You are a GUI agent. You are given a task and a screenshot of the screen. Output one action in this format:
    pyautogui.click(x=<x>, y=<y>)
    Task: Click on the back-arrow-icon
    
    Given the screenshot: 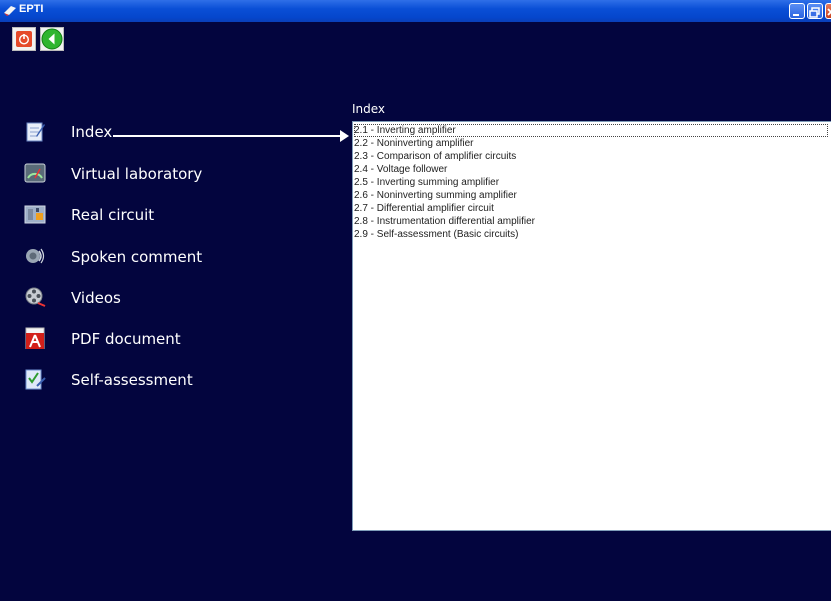 What is the action you would take?
    pyautogui.click(x=52, y=39)
    